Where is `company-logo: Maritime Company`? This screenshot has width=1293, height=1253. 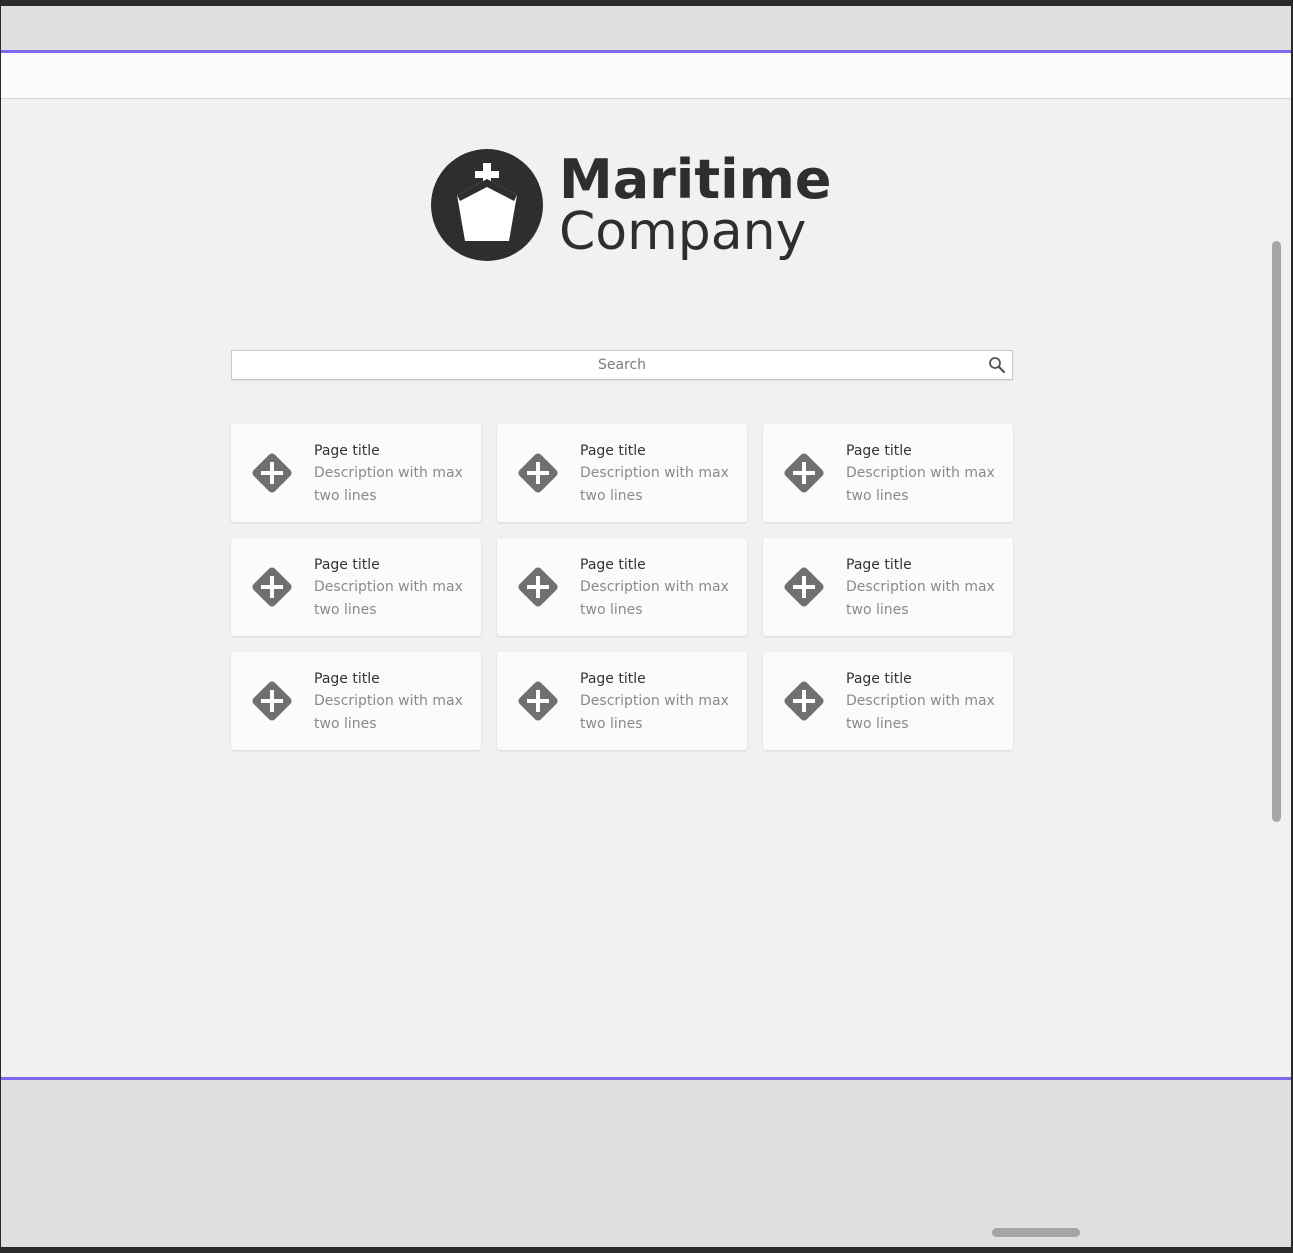 company-logo: Maritime Company is located at coordinates (641, 209).